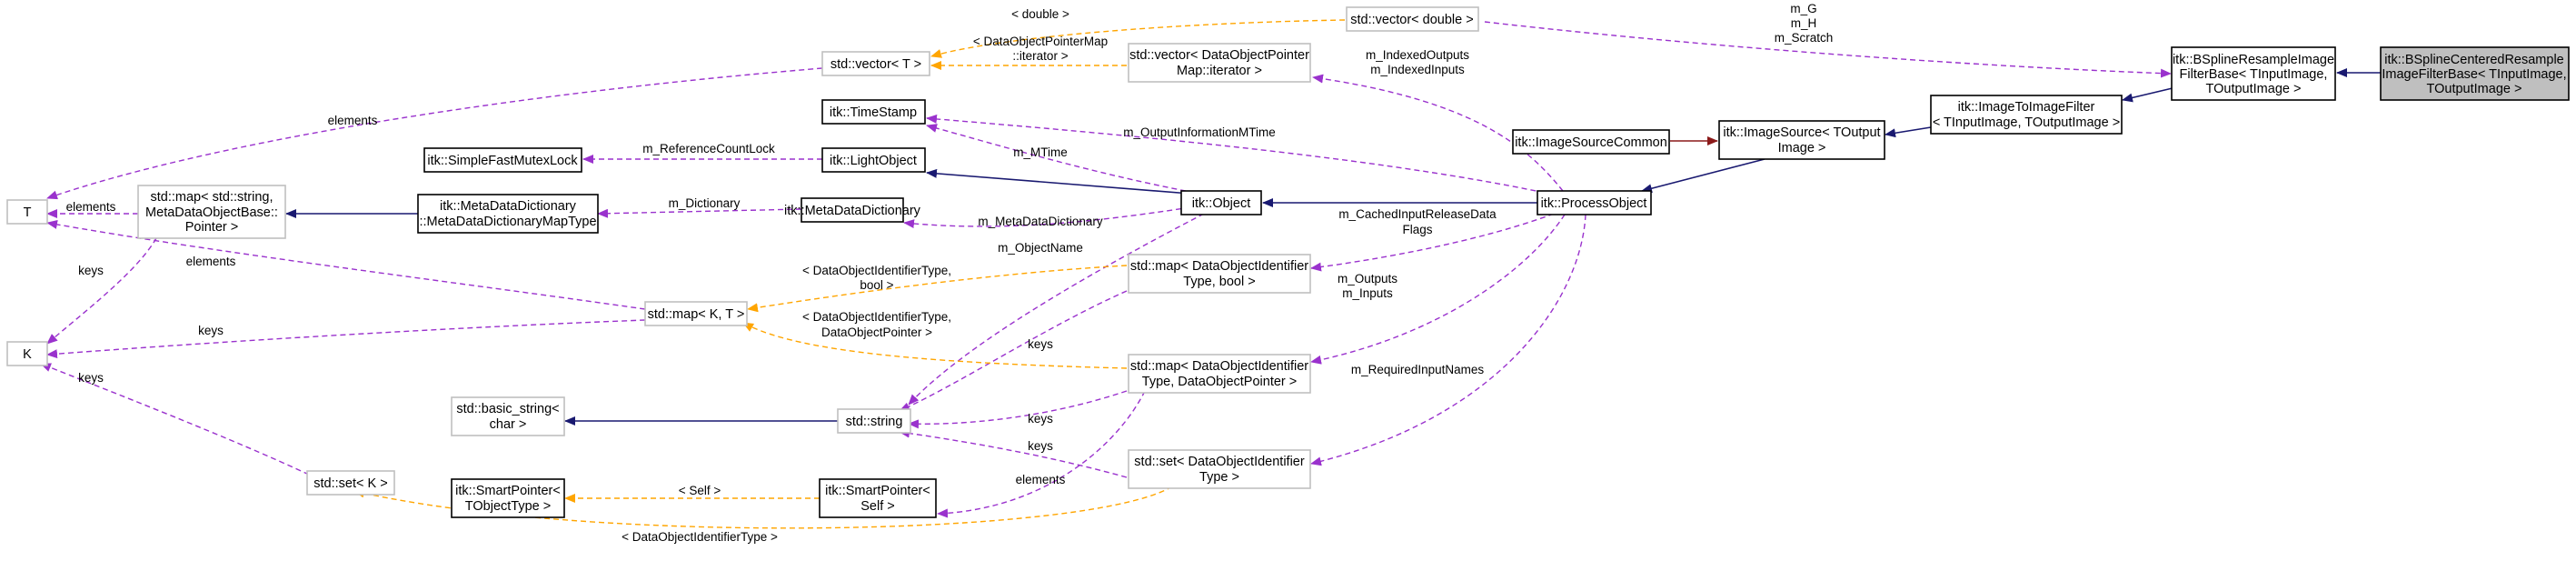 The height and width of the screenshot is (571, 2576). What do you see at coordinates (2027, 107) in the screenshot?
I see `node-label-line: itk::ImageToImageFilter` at bounding box center [2027, 107].